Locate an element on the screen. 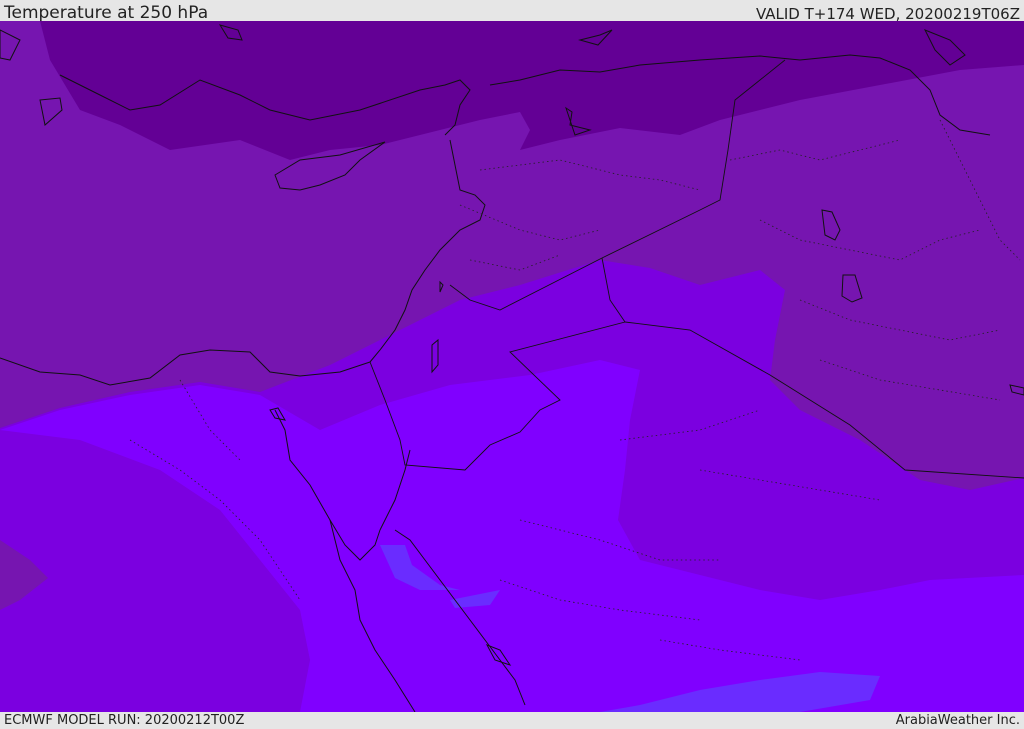 This screenshot has height=729, width=1024. map-title: Temperature at 250 hPa is located at coordinates (106, 13).